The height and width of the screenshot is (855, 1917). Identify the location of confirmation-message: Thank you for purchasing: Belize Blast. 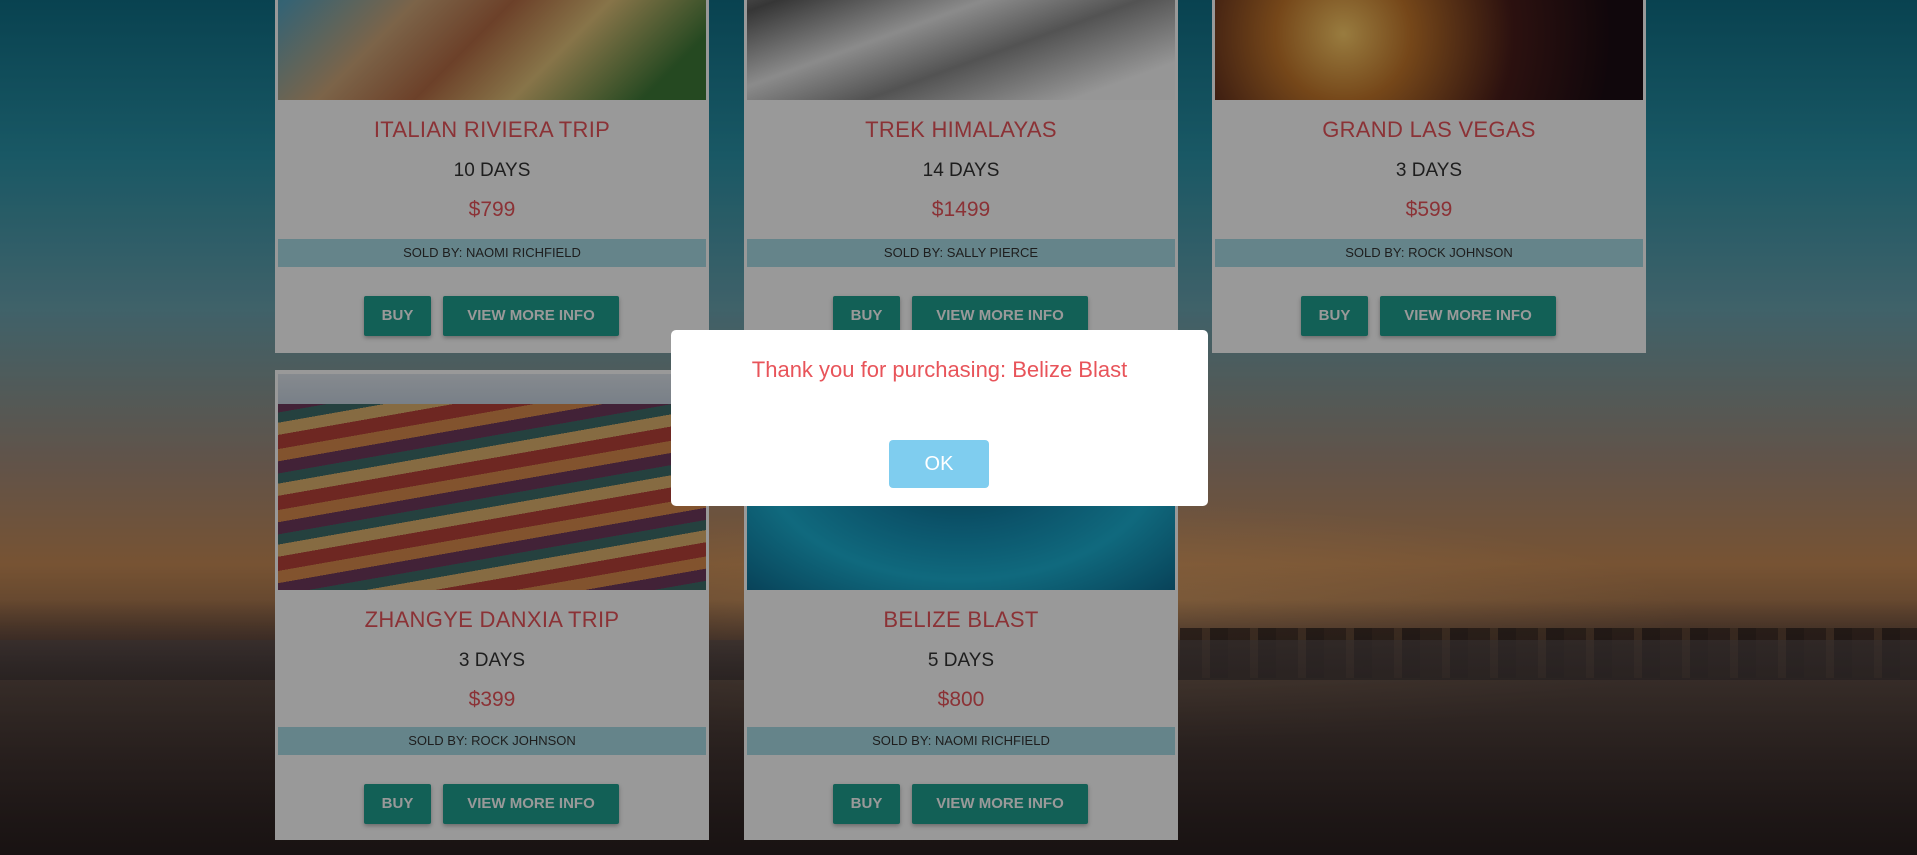
(939, 369).